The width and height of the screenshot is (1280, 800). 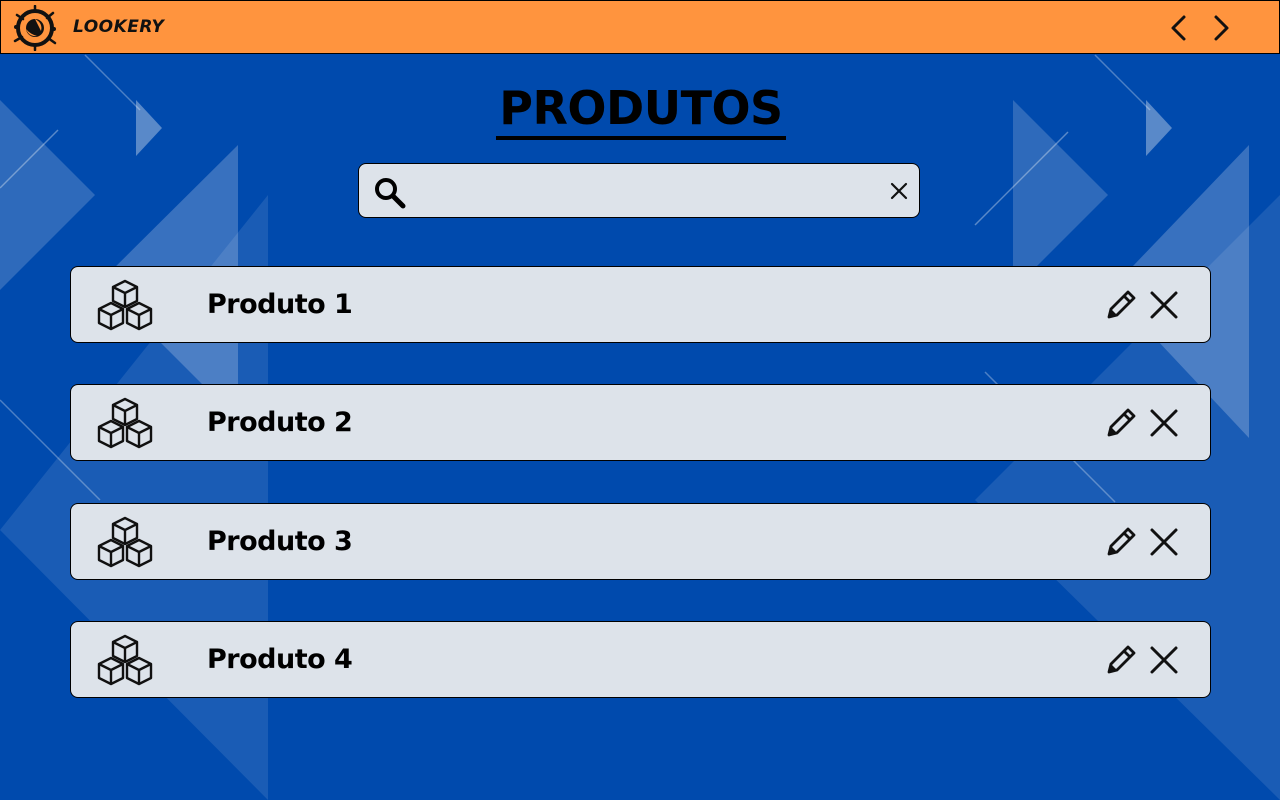 What do you see at coordinates (280, 304) in the screenshot?
I see `product-name: Produto 1` at bounding box center [280, 304].